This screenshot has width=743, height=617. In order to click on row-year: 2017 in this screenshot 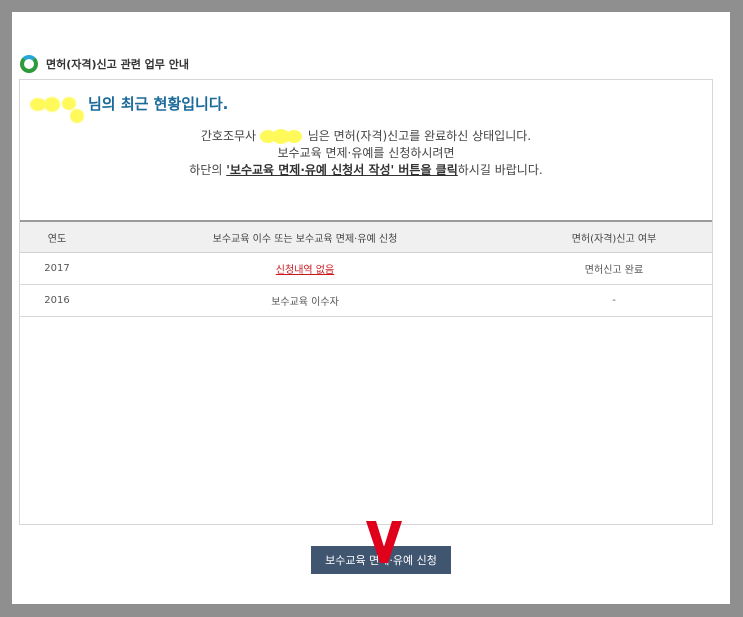, I will do `click(57, 268)`.